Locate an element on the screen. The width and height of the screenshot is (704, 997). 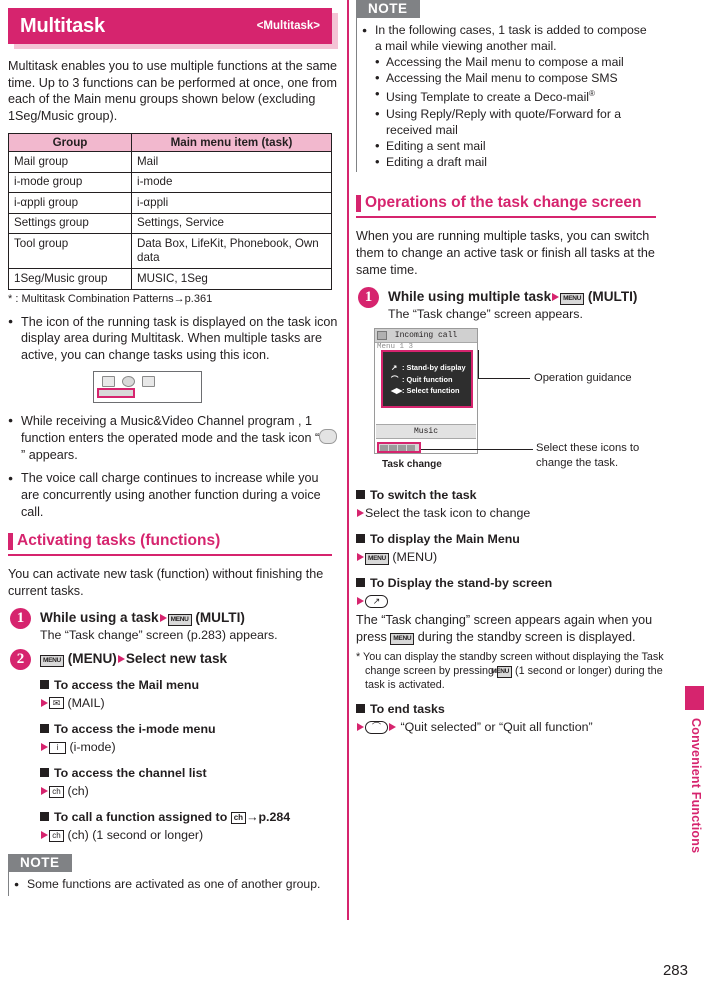
subhead-switch-task: To switch the task is located at coordinates (511, 495).